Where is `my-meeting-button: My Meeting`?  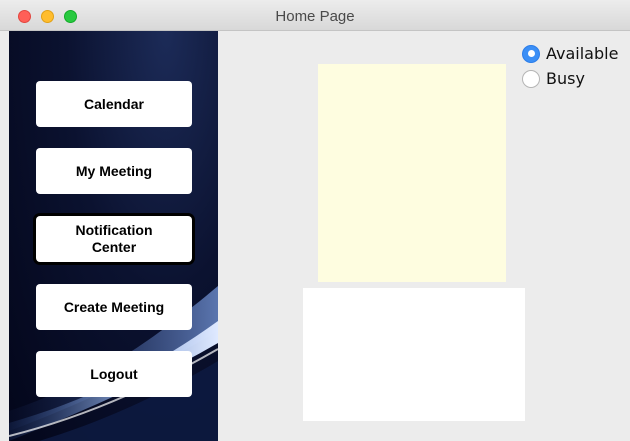
my-meeting-button: My Meeting is located at coordinates (114, 171).